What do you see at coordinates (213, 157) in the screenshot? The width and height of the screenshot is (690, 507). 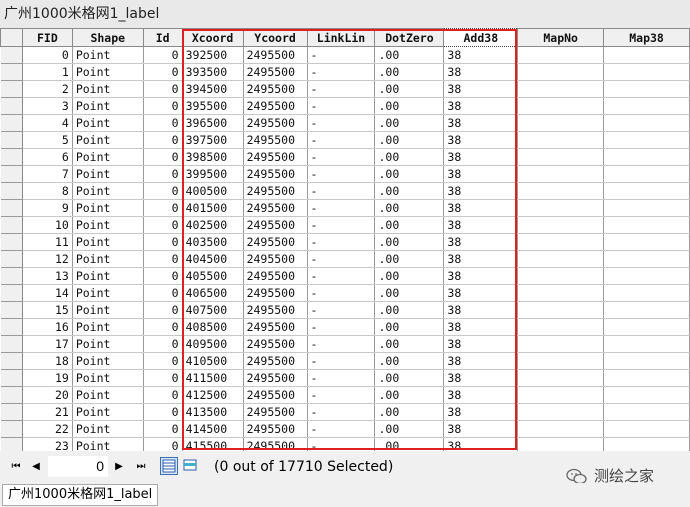 I see `table-cell: 398500` at bounding box center [213, 157].